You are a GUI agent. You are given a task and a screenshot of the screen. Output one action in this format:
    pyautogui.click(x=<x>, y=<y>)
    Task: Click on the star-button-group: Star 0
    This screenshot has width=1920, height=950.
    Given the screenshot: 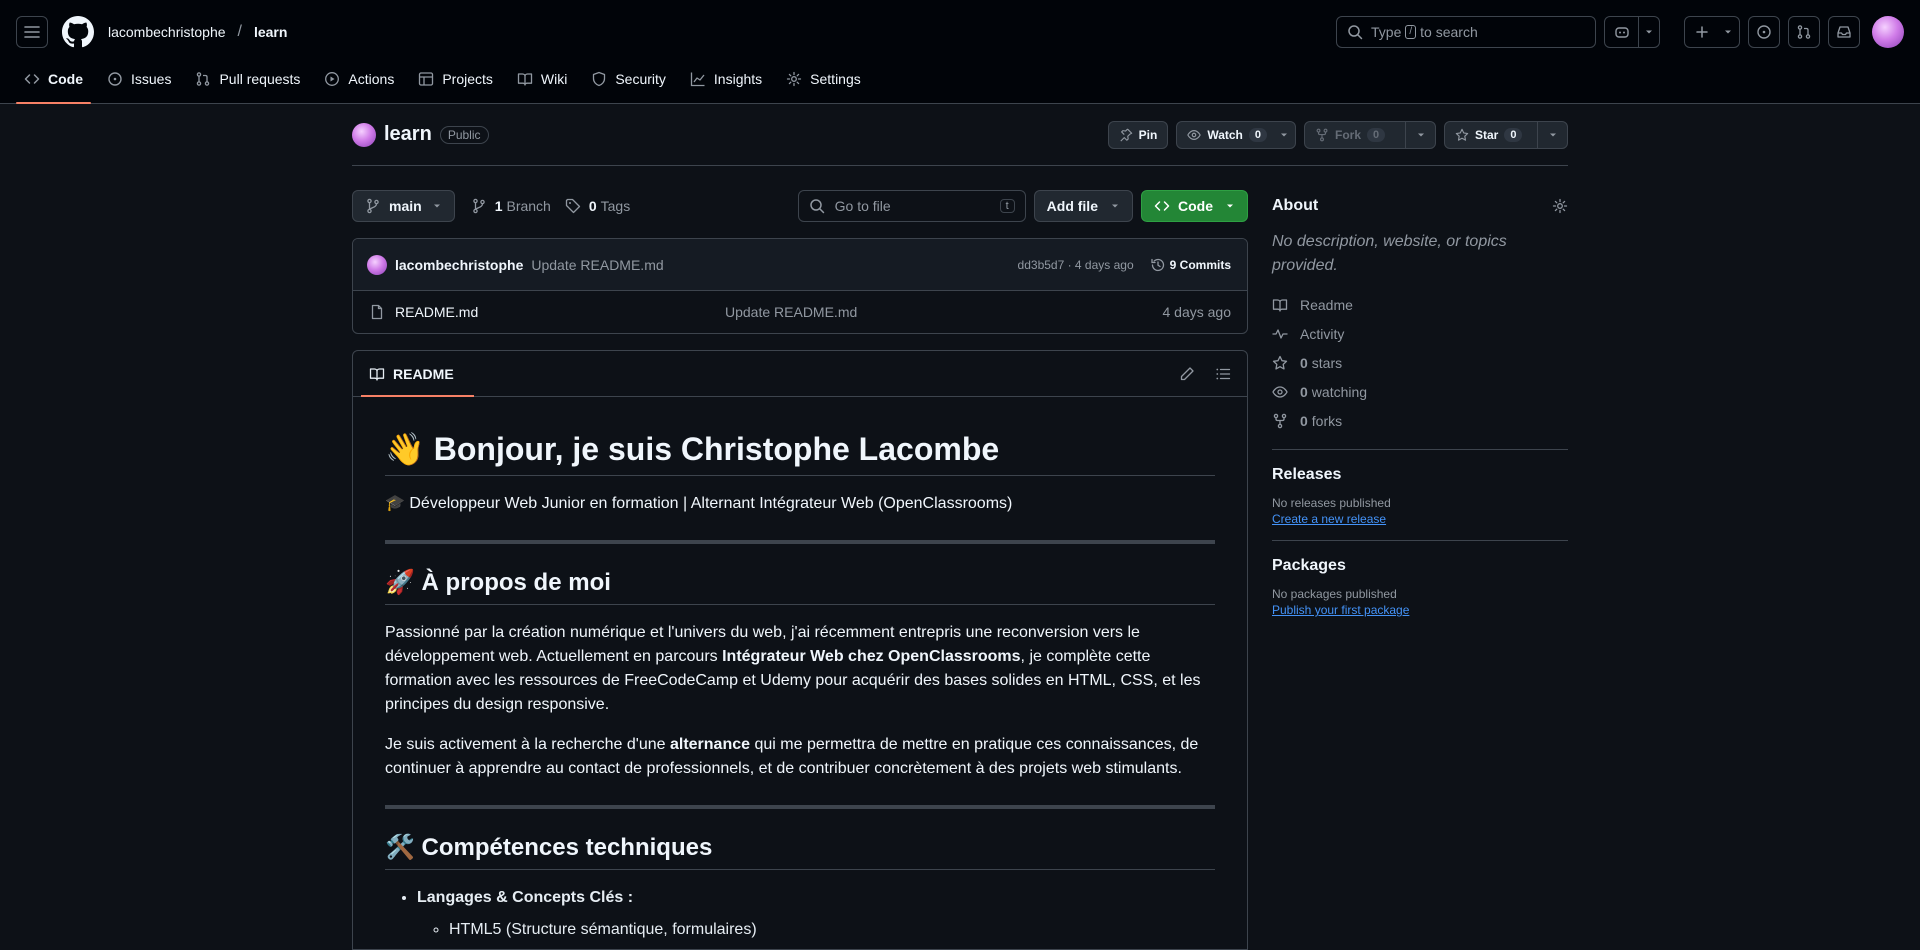 What is the action you would take?
    pyautogui.click(x=1506, y=134)
    